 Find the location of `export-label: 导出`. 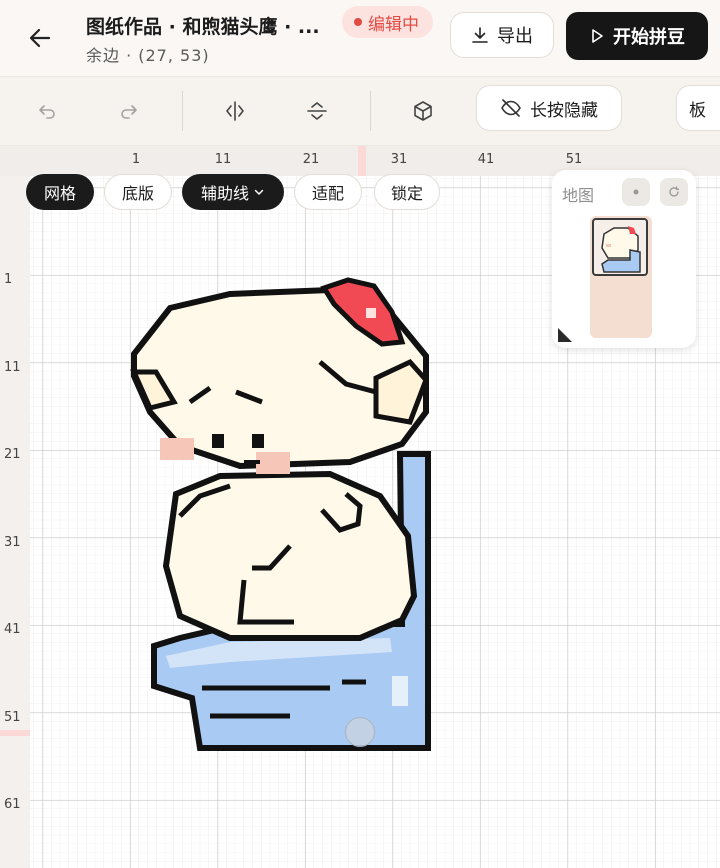

export-label: 导出 is located at coordinates (515, 36).